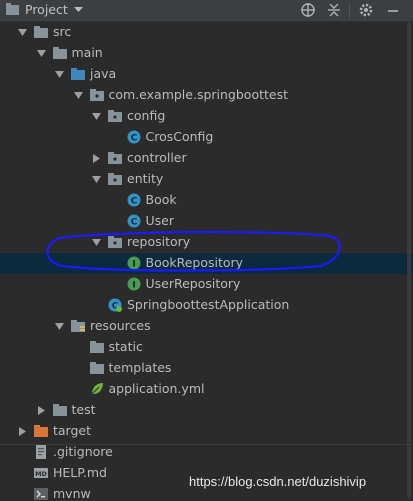  I want to click on tree-item-label: templates, so click(140, 367).